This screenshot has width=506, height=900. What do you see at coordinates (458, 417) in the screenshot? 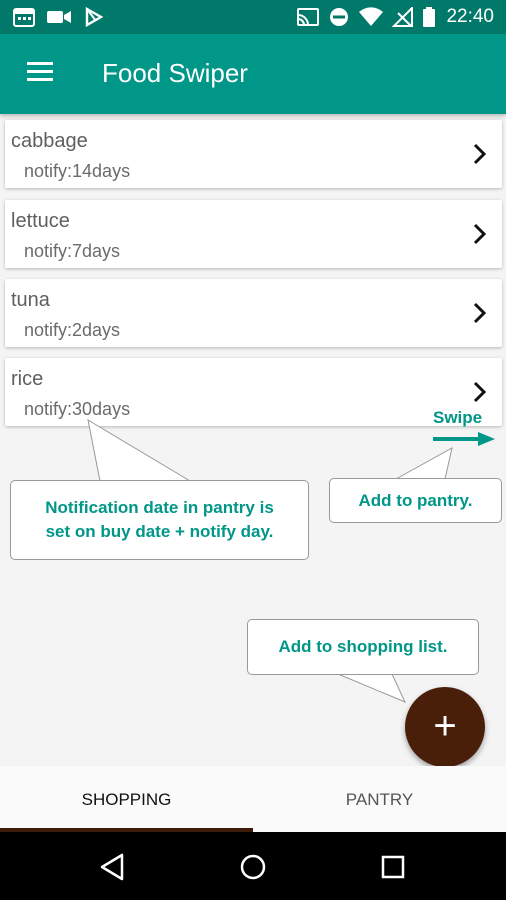
I see `swipe-label: Swipe` at bounding box center [458, 417].